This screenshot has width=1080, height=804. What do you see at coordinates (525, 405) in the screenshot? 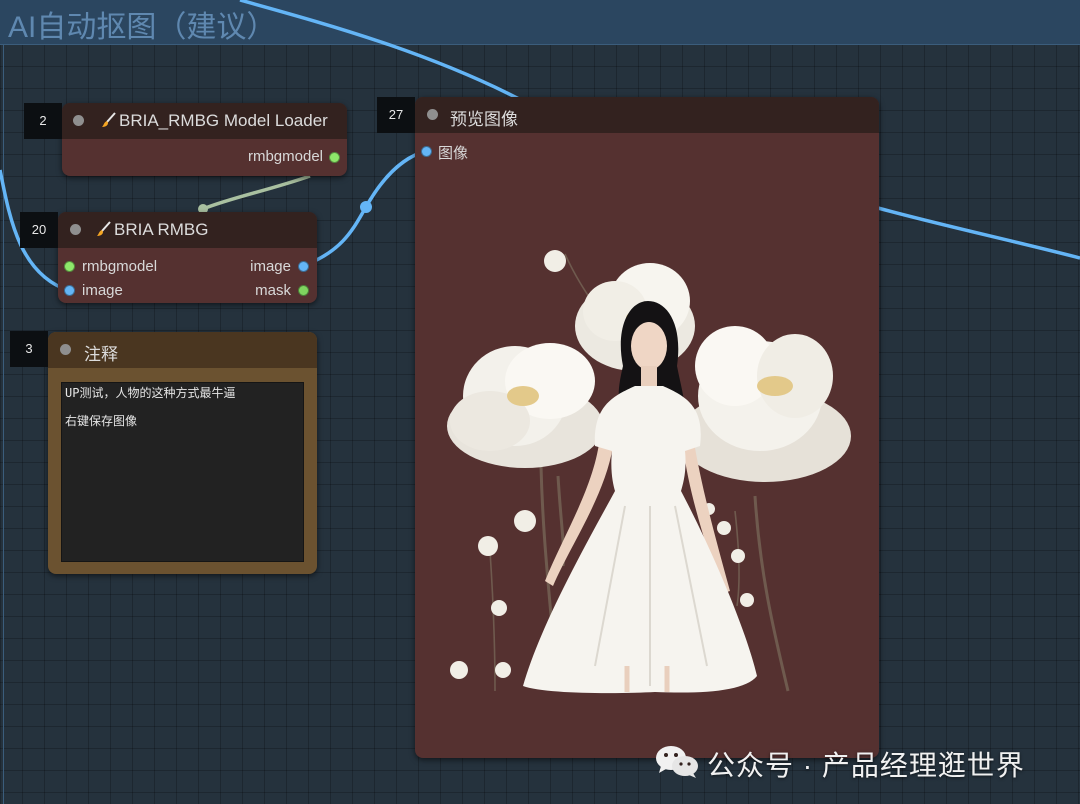
I see `flower-left` at bounding box center [525, 405].